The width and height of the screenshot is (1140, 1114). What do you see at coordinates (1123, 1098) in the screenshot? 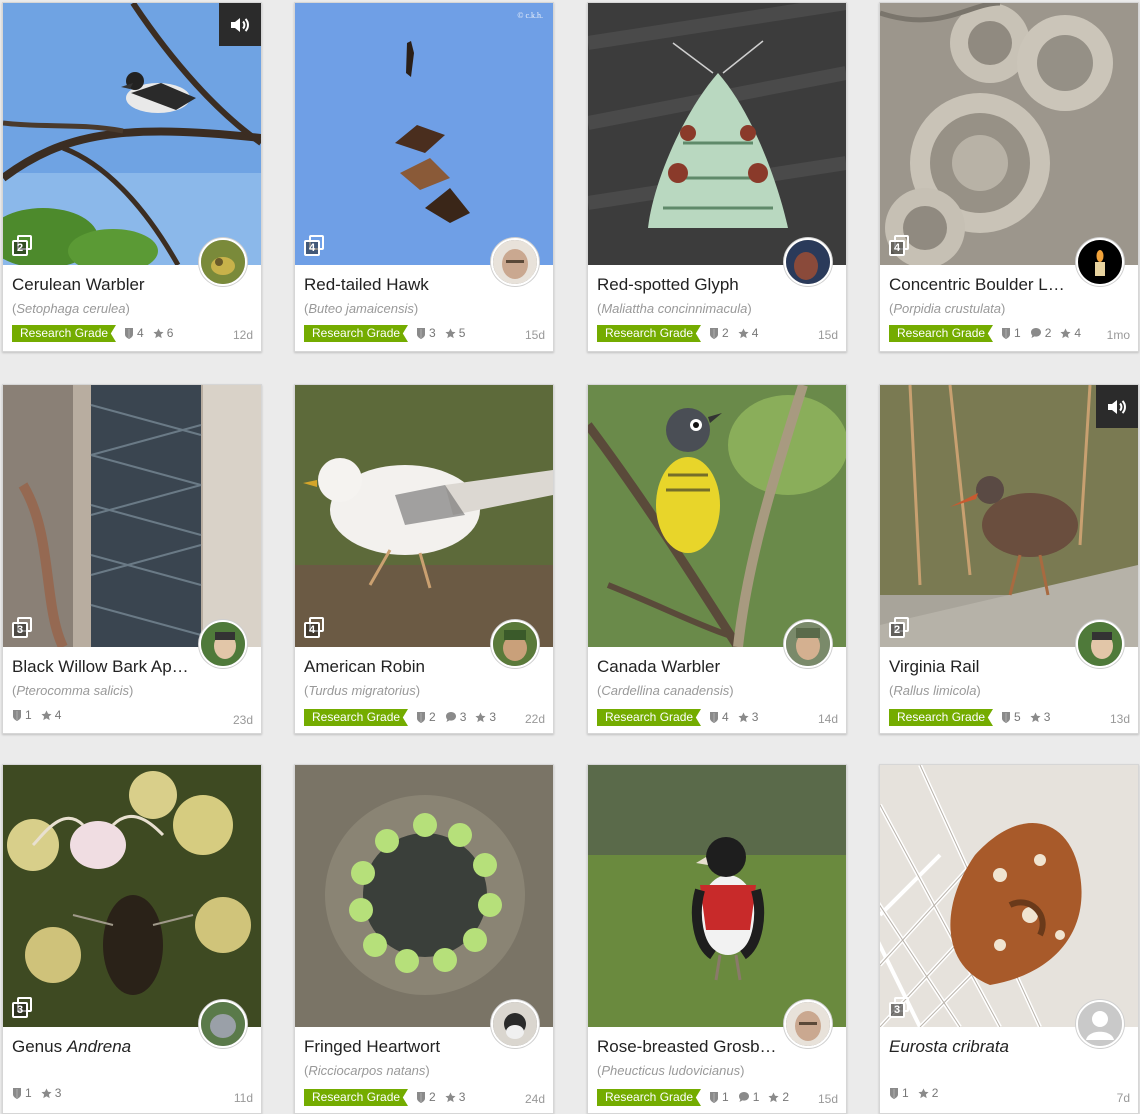
I see `observation-age: 7d` at bounding box center [1123, 1098].